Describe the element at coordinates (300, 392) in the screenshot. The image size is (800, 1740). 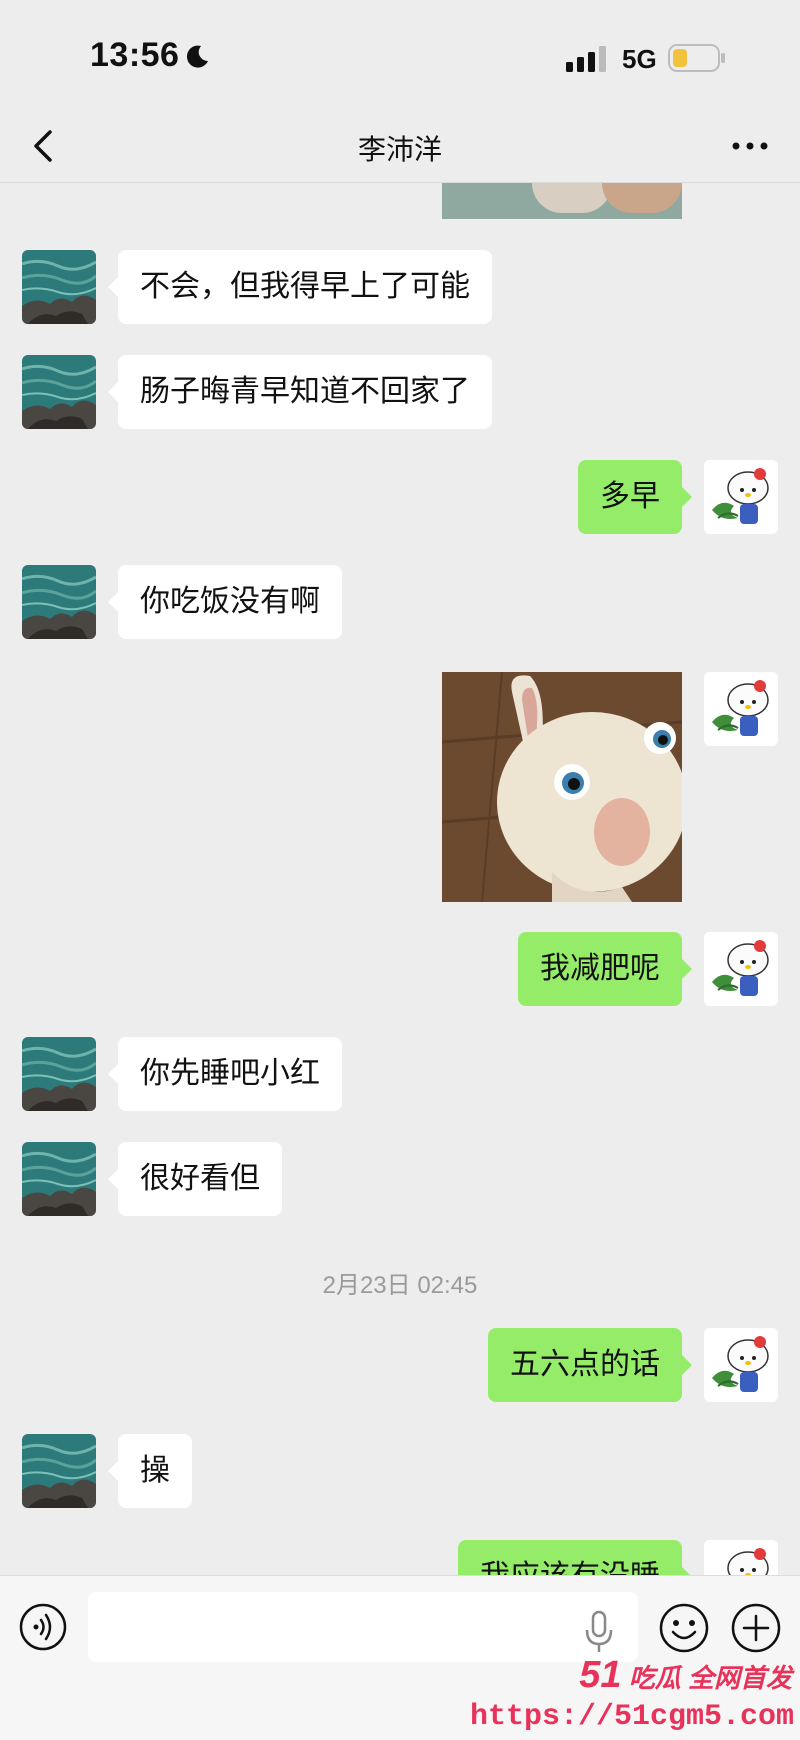
I see `received-message-bubble: 肠子晦青早知道不回家了` at that location.